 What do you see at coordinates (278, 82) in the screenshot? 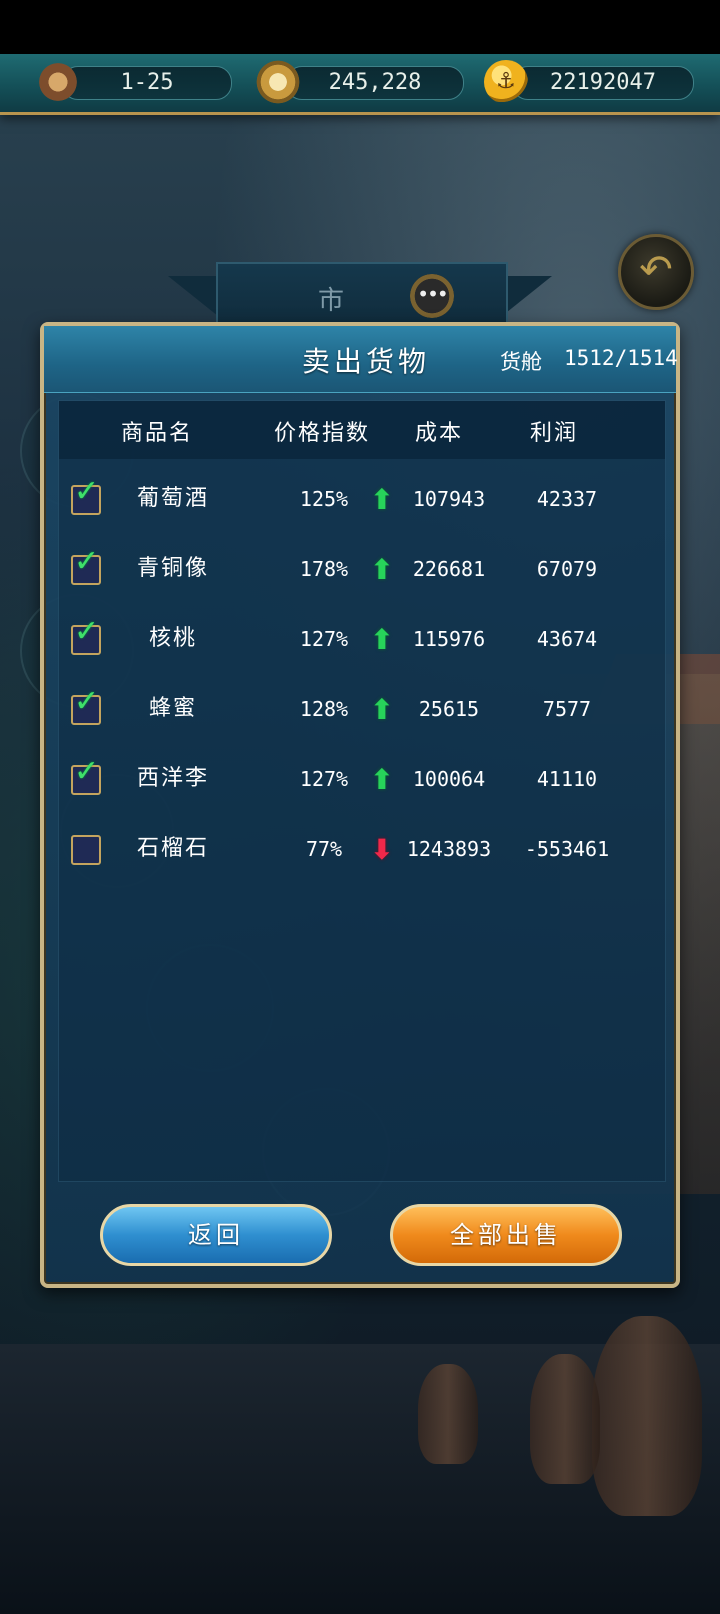
I see `compass-icon` at bounding box center [278, 82].